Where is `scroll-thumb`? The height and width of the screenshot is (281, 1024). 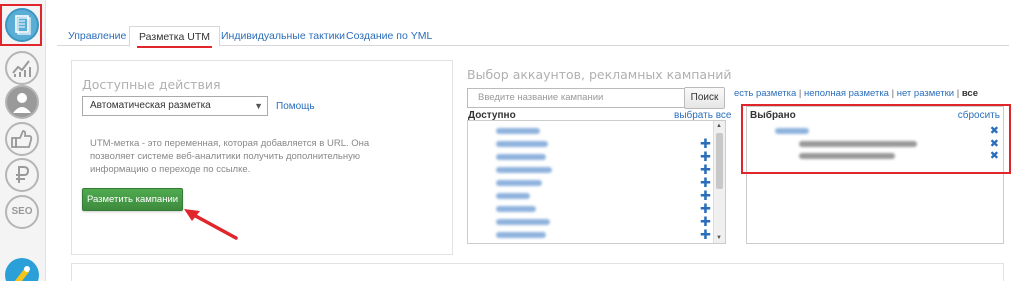
scroll-thumb is located at coordinates (719, 161).